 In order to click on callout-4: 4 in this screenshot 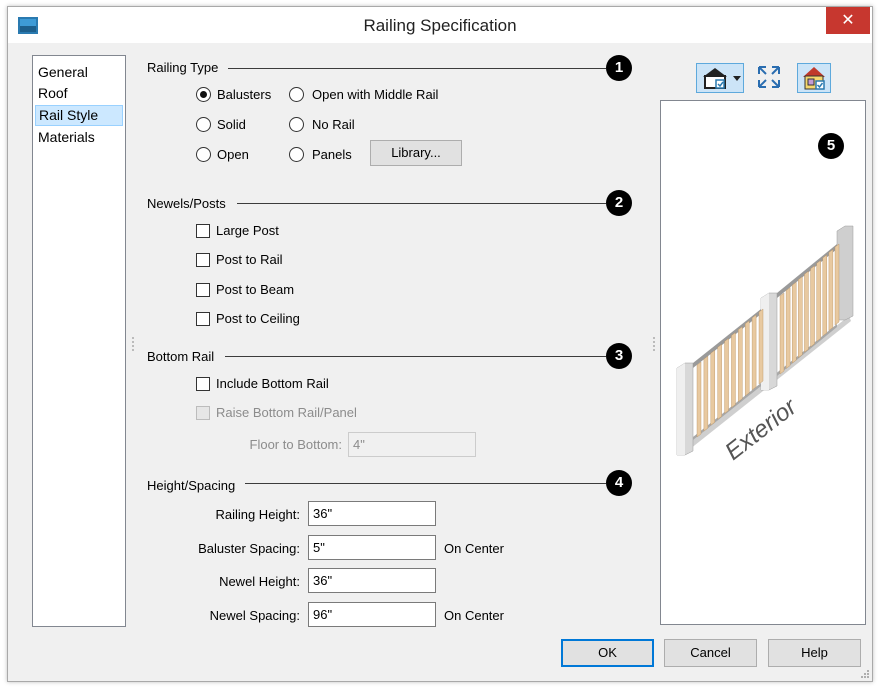, I will do `click(619, 483)`.